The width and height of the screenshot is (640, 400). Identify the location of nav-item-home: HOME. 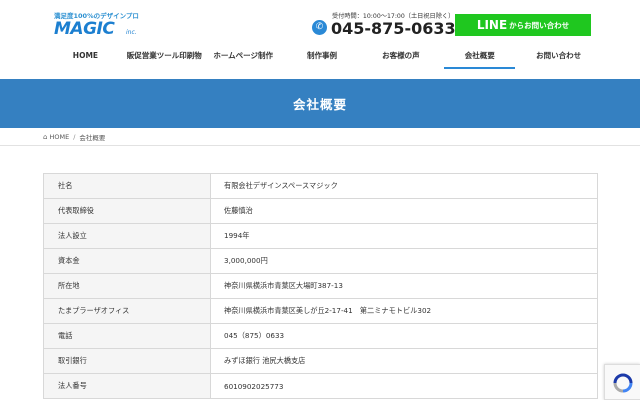
(85, 57).